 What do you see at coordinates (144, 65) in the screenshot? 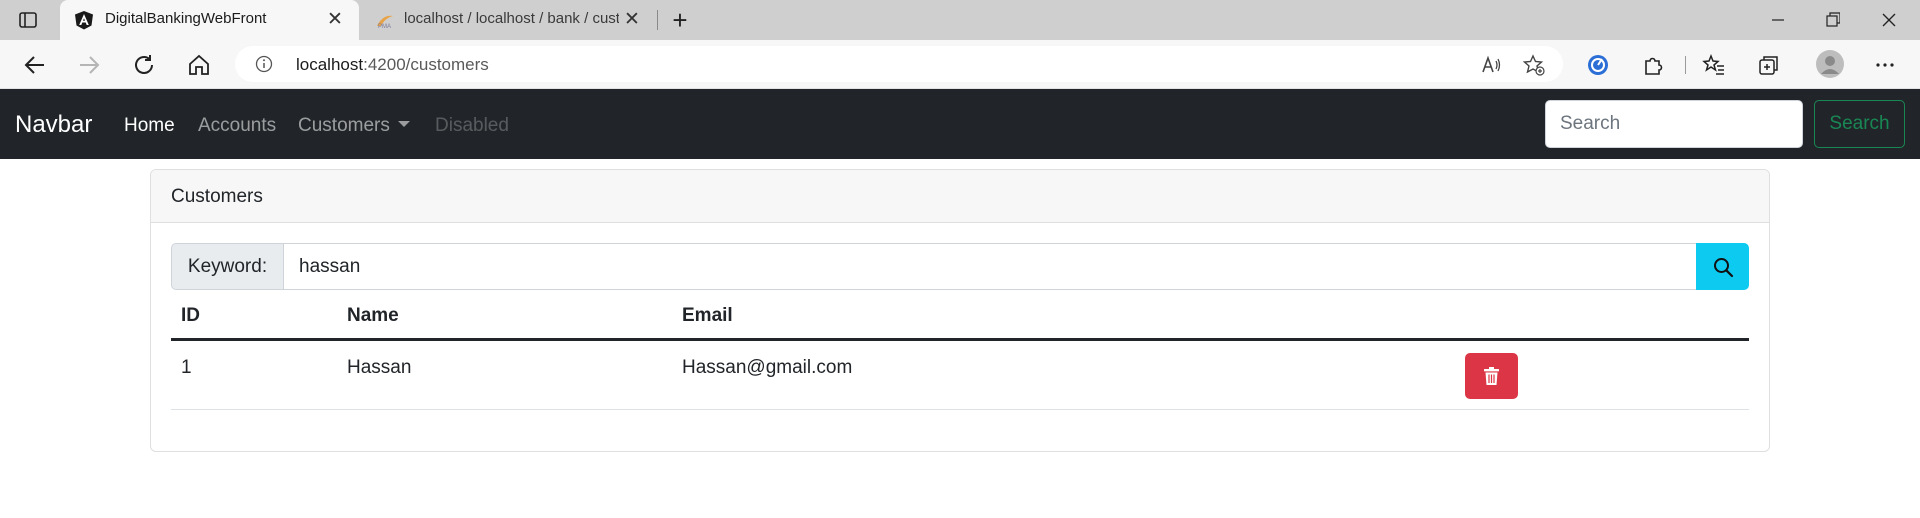
I see `refresh-icon` at bounding box center [144, 65].